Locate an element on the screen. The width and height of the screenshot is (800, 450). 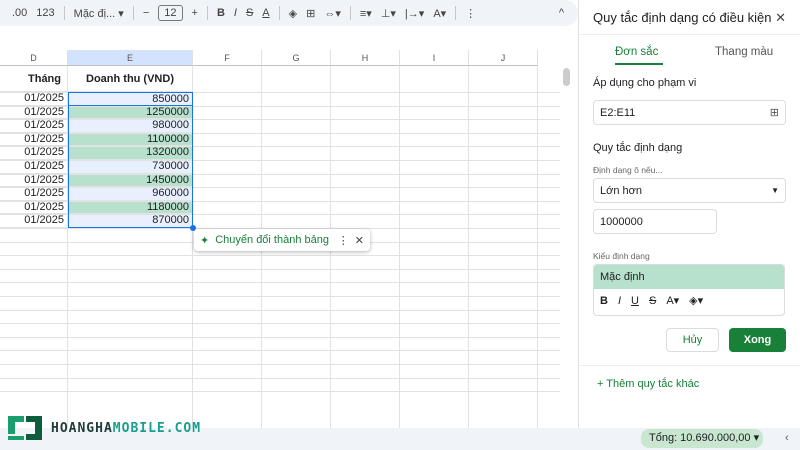
revenue-cell: 1180000 is located at coordinates (130, 207).